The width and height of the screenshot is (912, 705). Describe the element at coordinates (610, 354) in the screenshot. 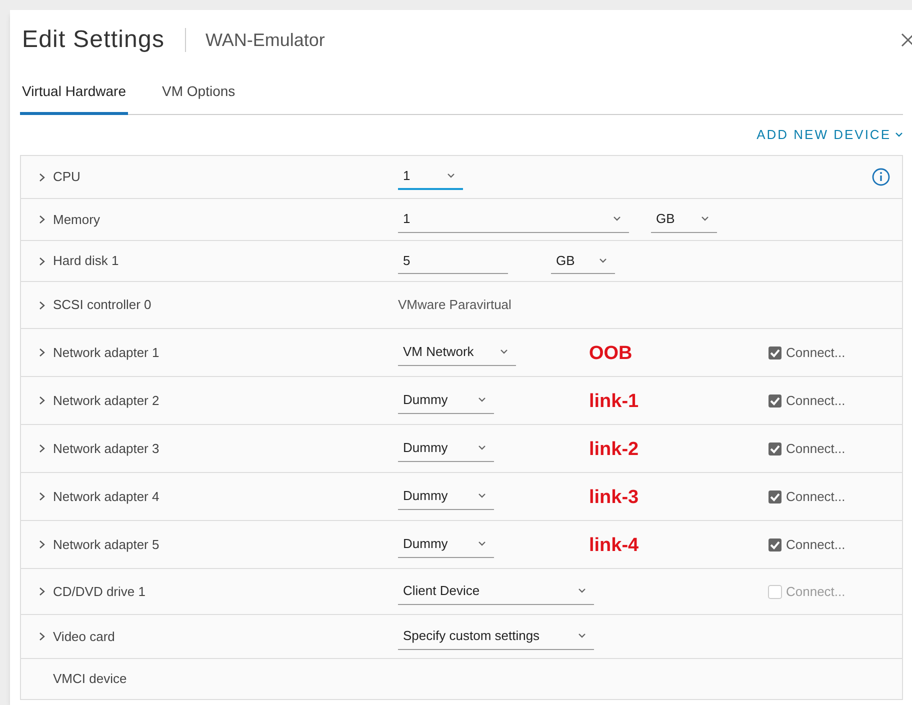

I see `annotation-label: OOB` at that location.